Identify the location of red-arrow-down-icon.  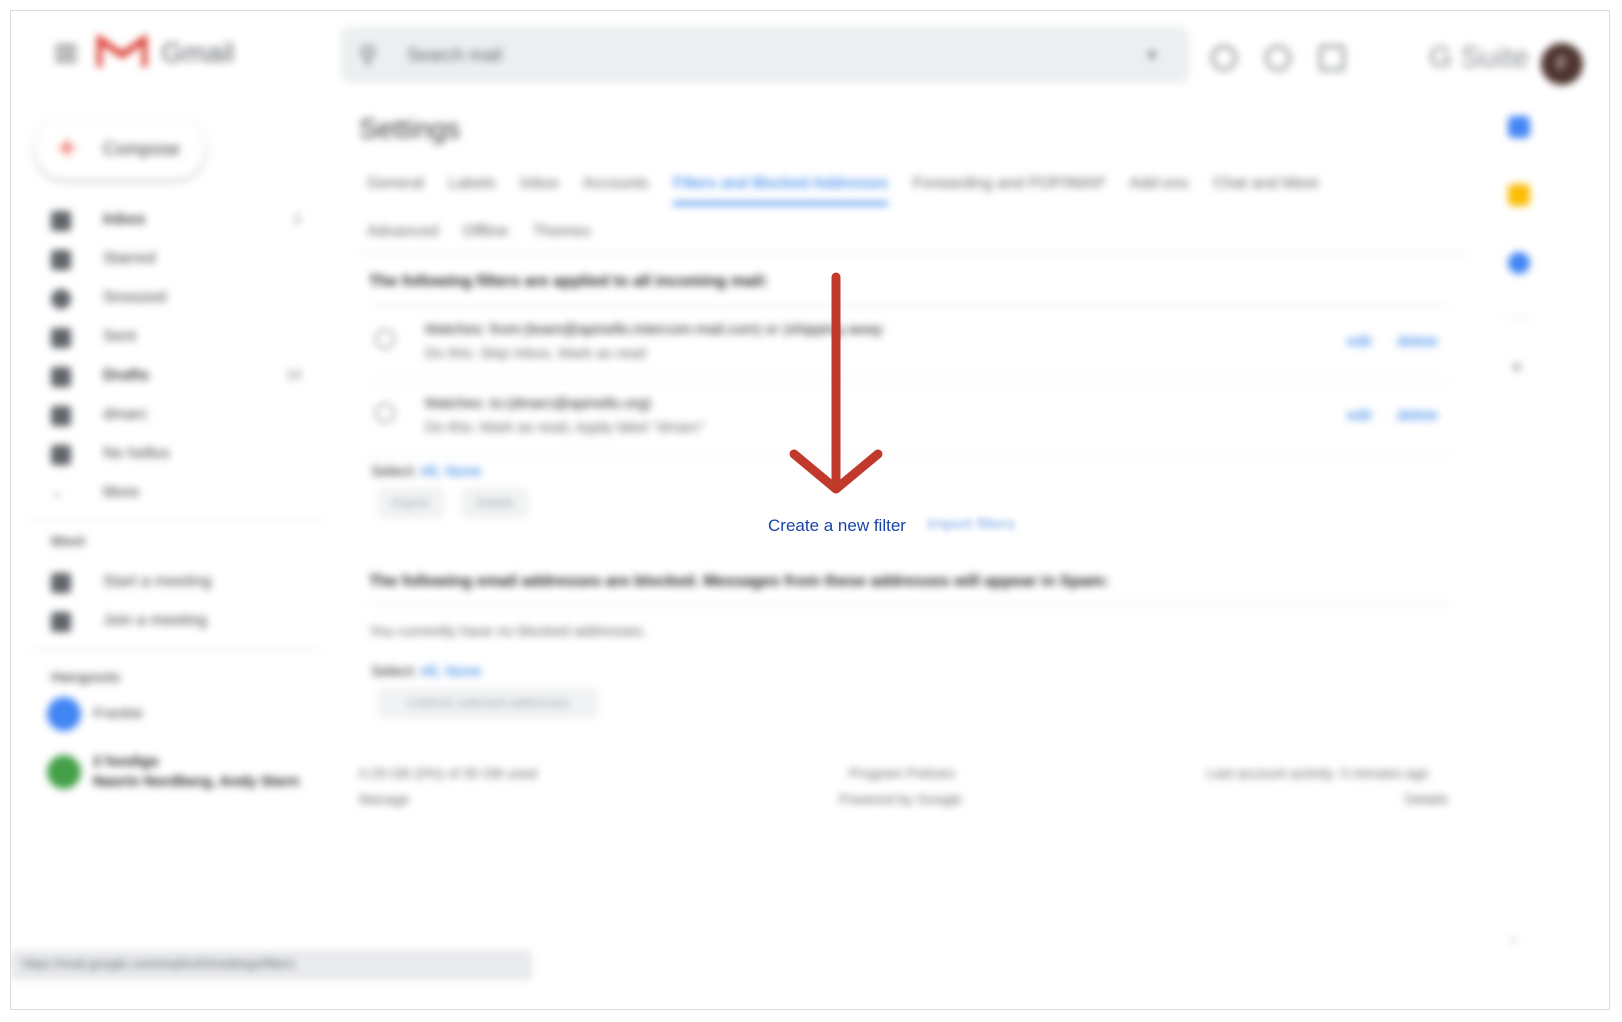
(836, 383).